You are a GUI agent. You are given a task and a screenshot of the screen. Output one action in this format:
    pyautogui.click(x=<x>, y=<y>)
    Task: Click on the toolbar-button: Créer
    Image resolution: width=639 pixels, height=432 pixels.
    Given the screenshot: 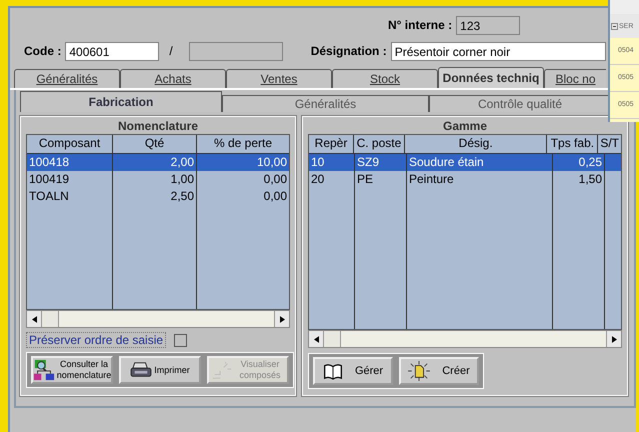 What is the action you would take?
    pyautogui.click(x=439, y=371)
    